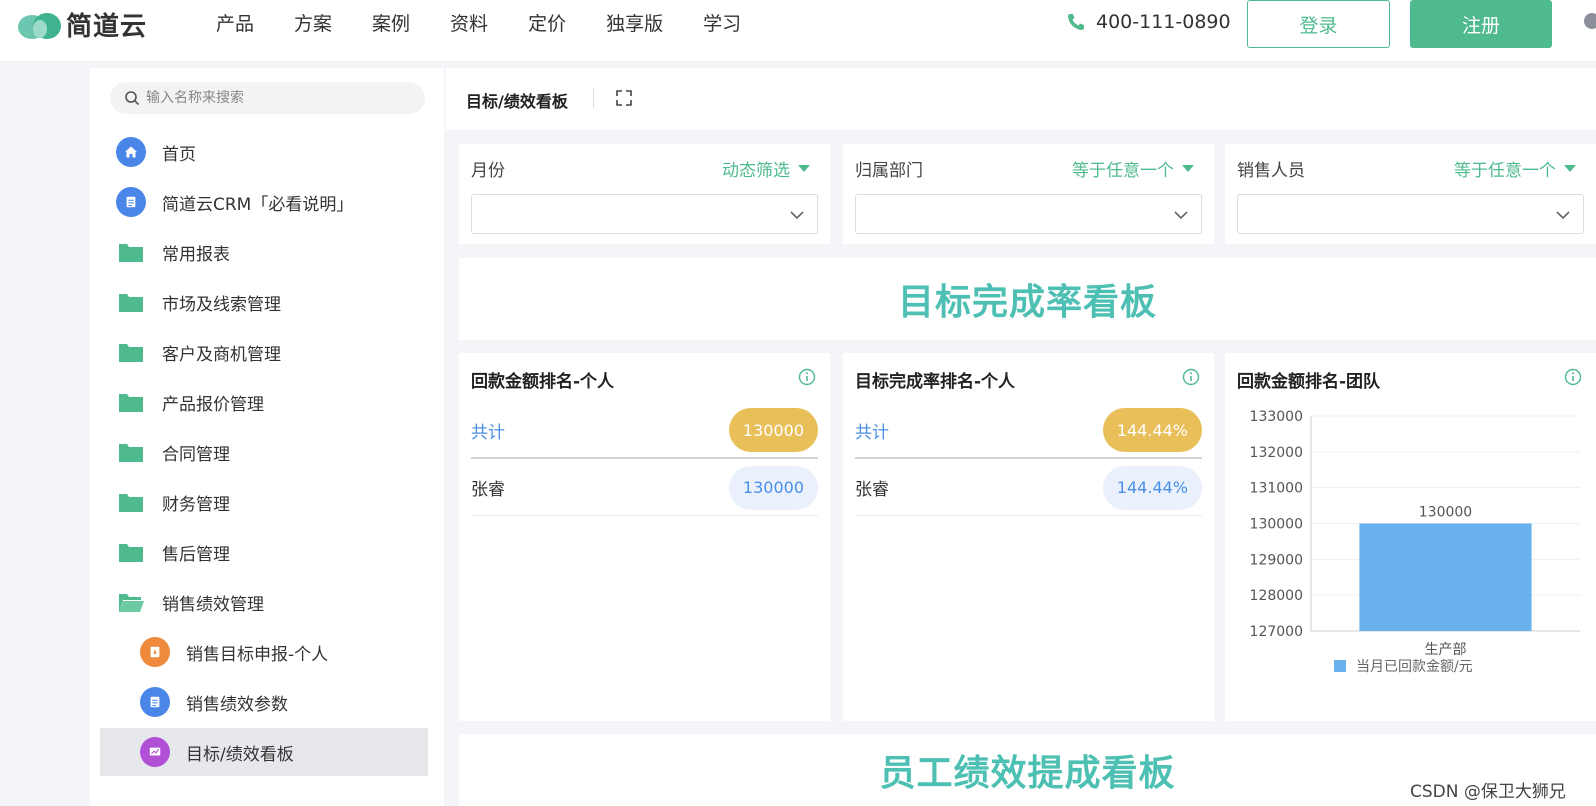 This screenshot has height=806, width=1596. I want to click on card-title: 目标完成率排名-个人, so click(935, 382).